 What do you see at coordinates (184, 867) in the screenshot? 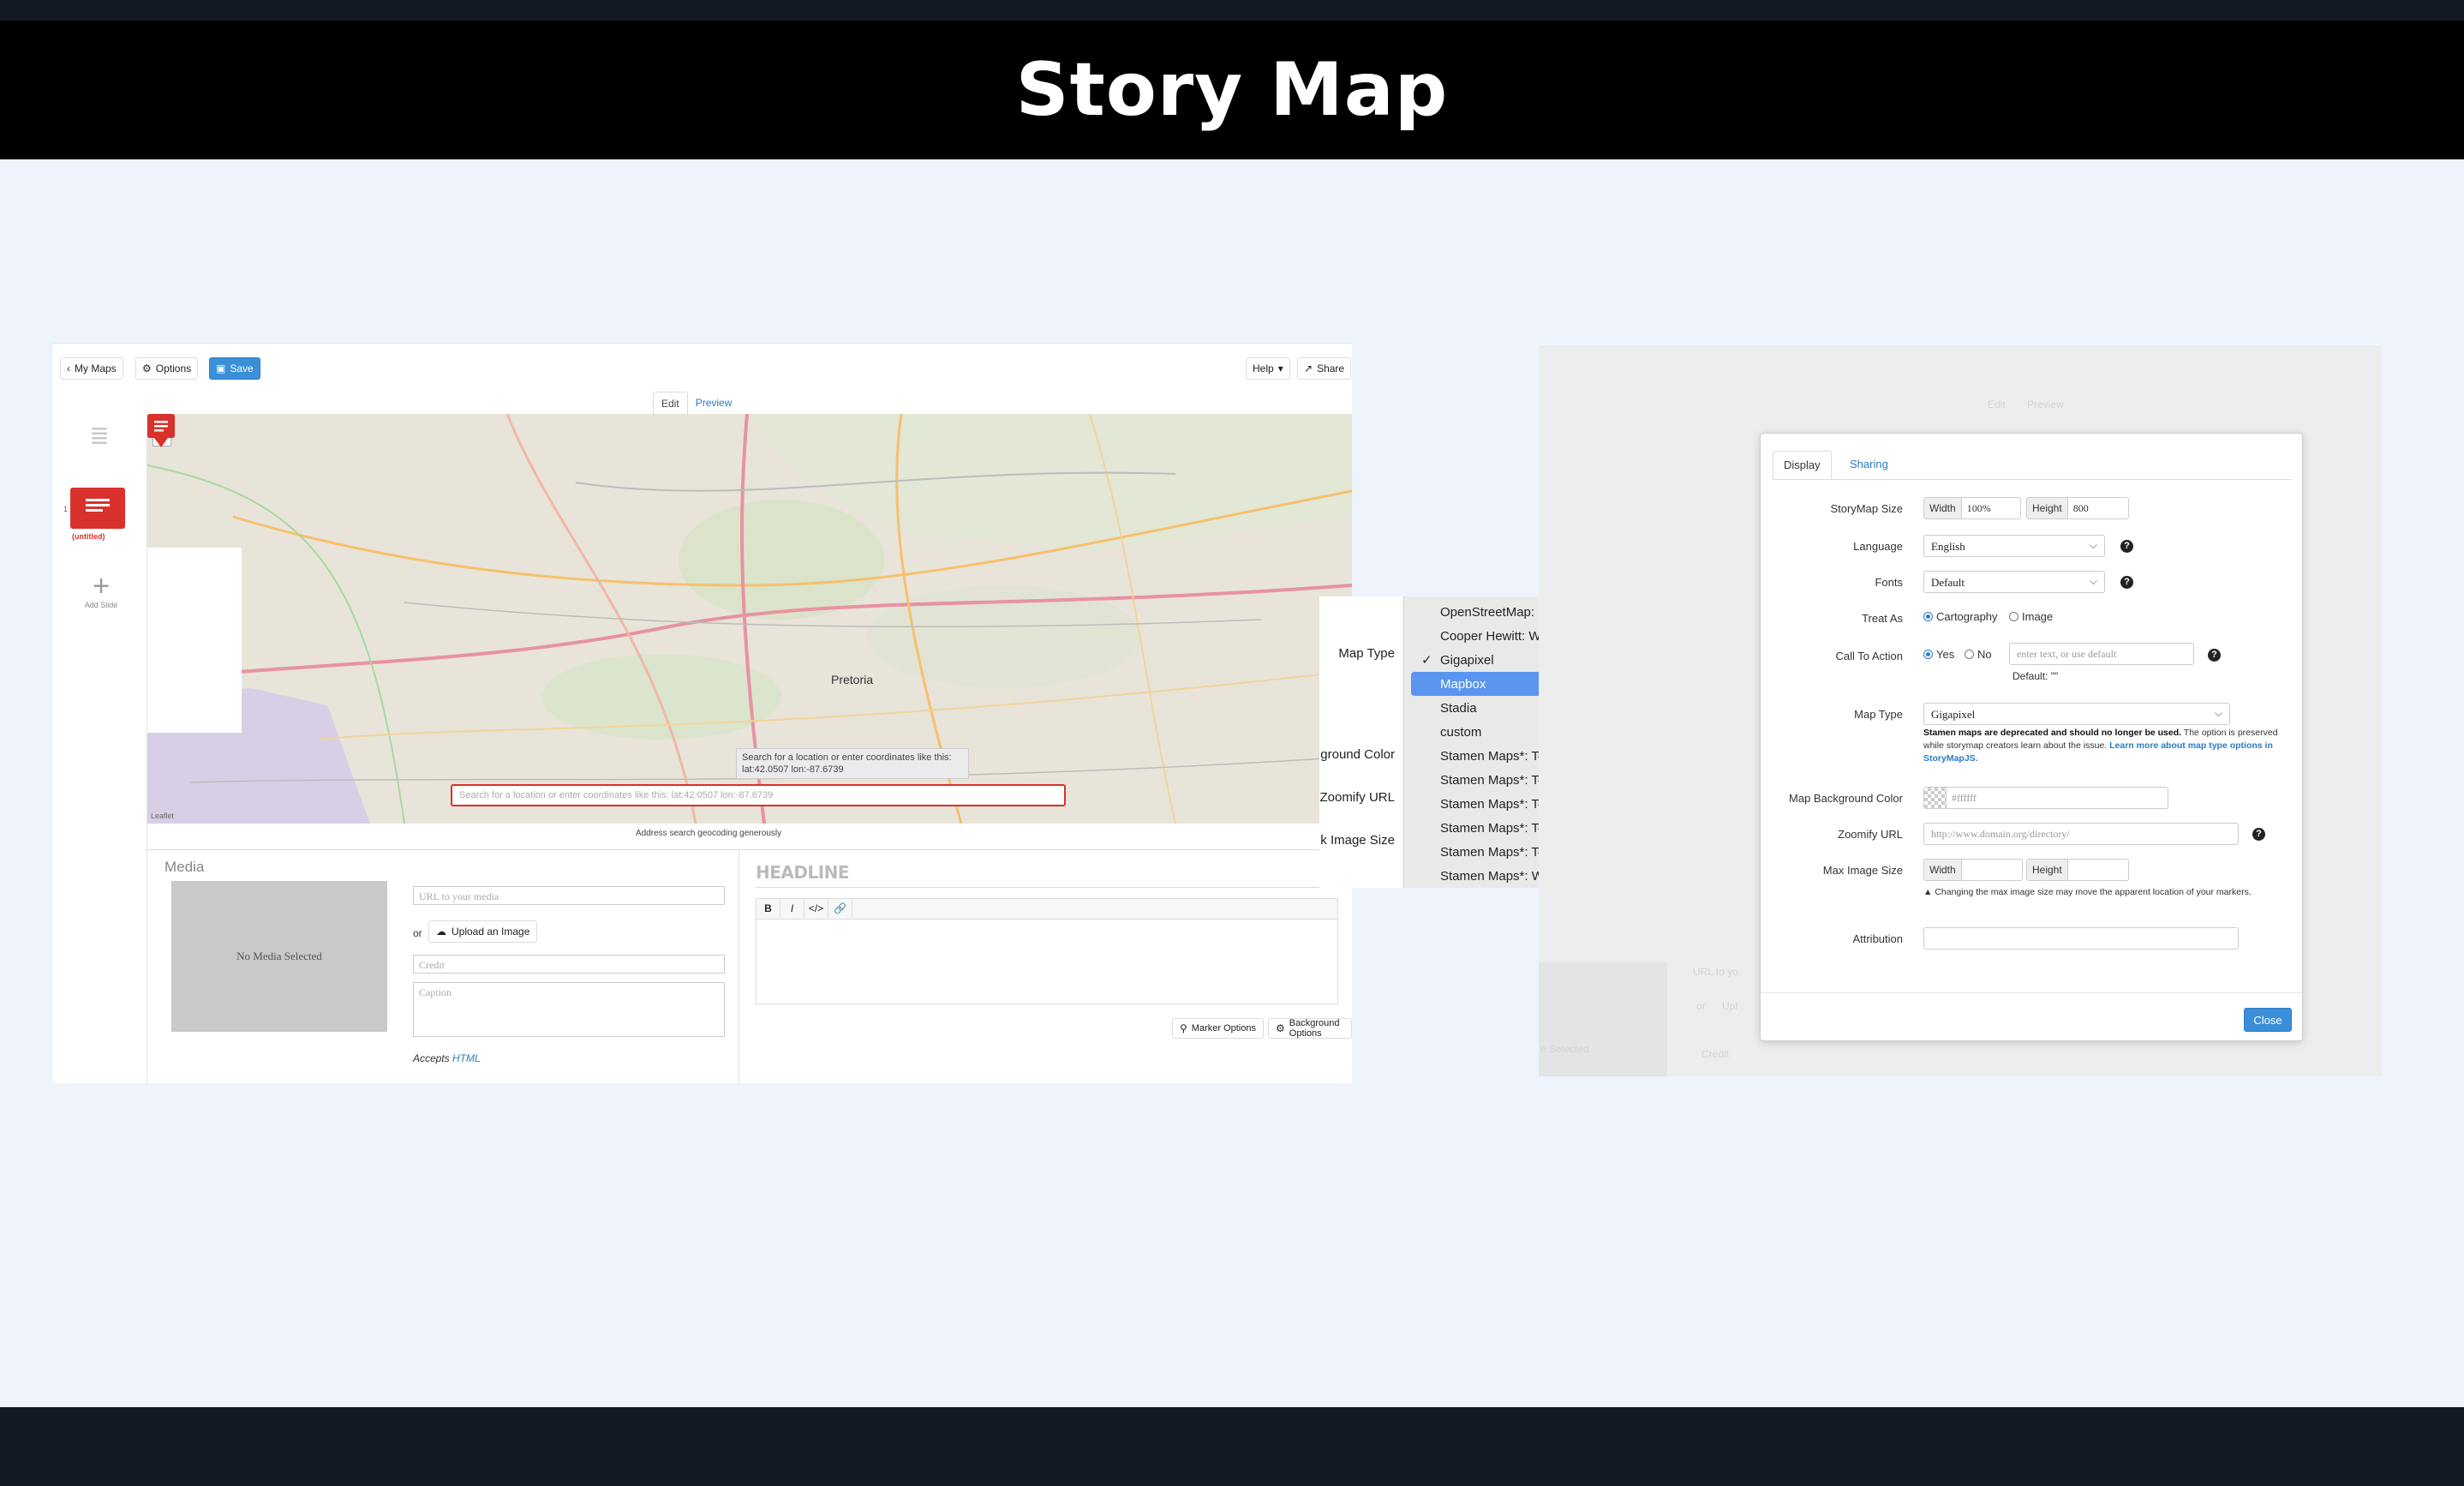
I see `media-heading: Media` at bounding box center [184, 867].